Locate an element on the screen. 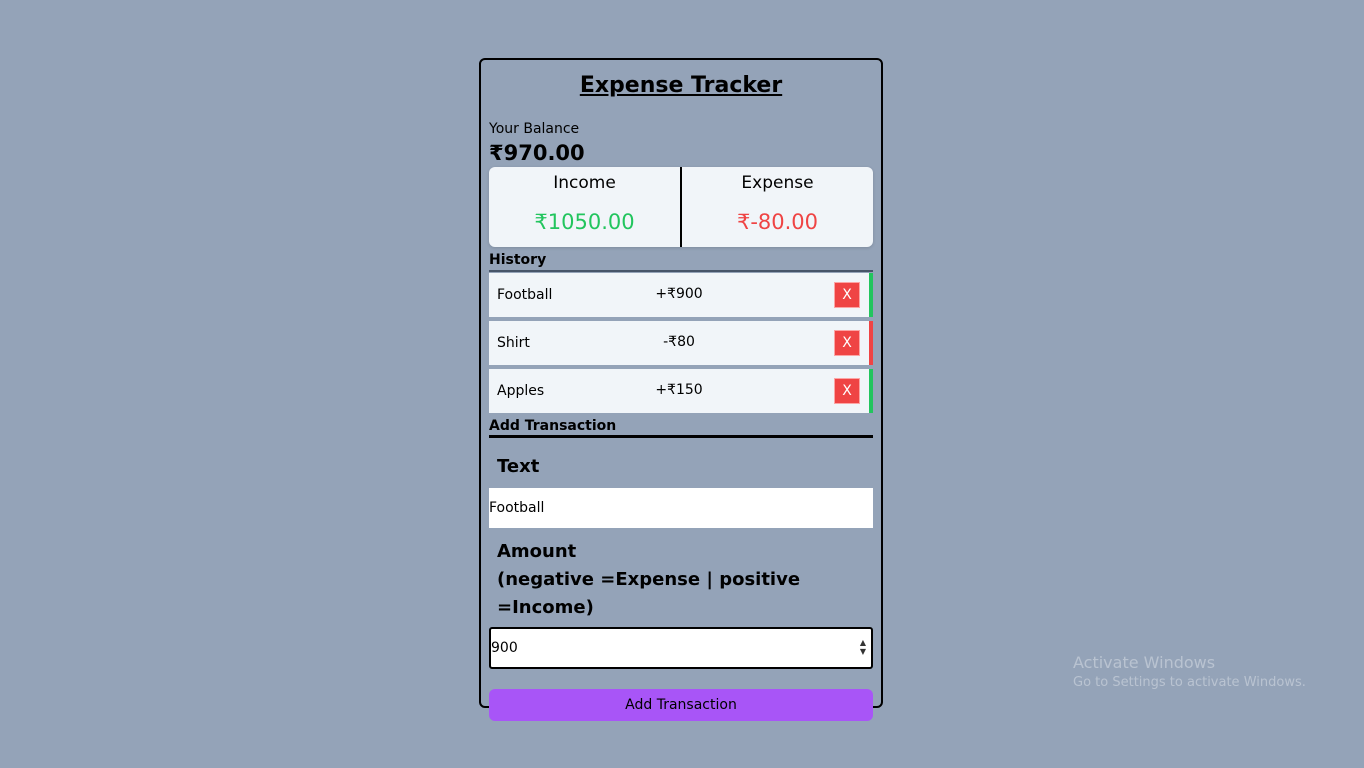  amount-hint: (negative =Expense | positive =Income) is located at coordinates (649, 593).